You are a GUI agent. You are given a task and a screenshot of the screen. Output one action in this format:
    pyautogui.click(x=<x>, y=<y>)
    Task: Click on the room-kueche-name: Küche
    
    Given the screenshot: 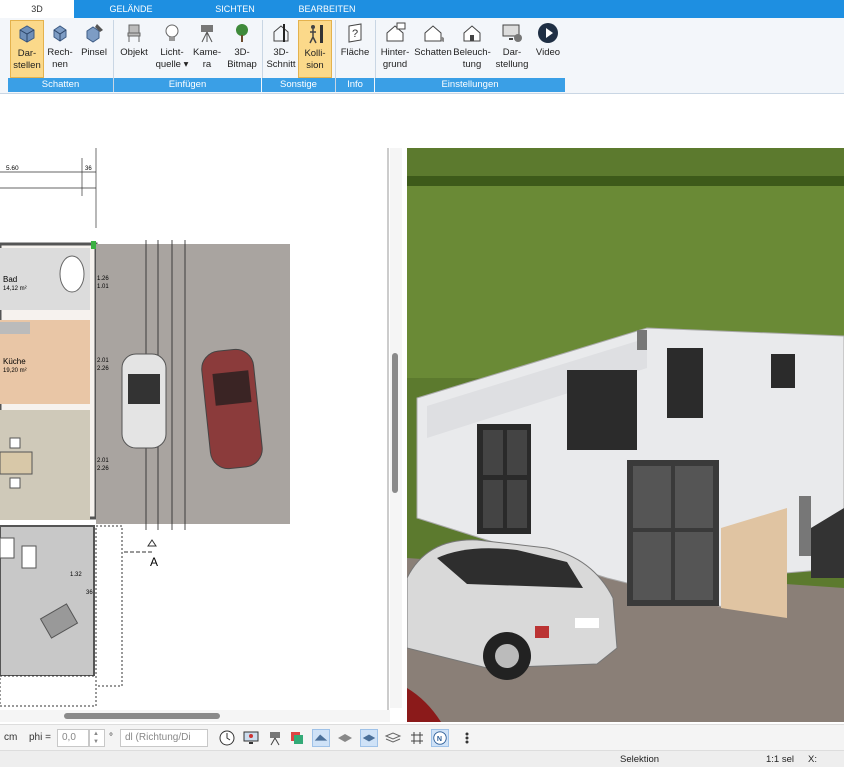 What is the action you would take?
    pyautogui.click(x=14, y=361)
    